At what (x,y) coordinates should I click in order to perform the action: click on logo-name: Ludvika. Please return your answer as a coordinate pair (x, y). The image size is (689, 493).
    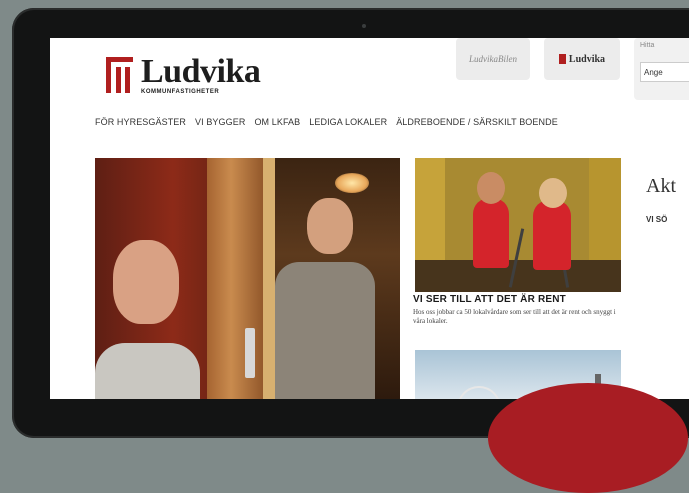
    Looking at the image, I should click on (201, 71).